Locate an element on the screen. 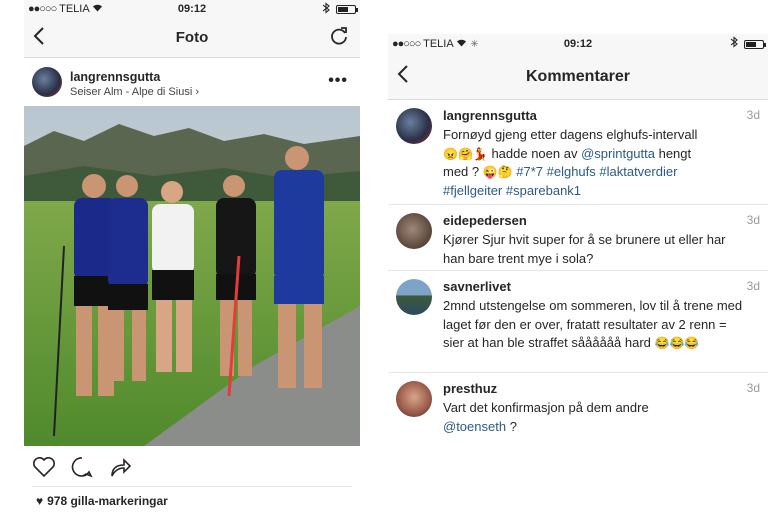 The image size is (768, 512). nav-bar: Foto is located at coordinates (192, 38).